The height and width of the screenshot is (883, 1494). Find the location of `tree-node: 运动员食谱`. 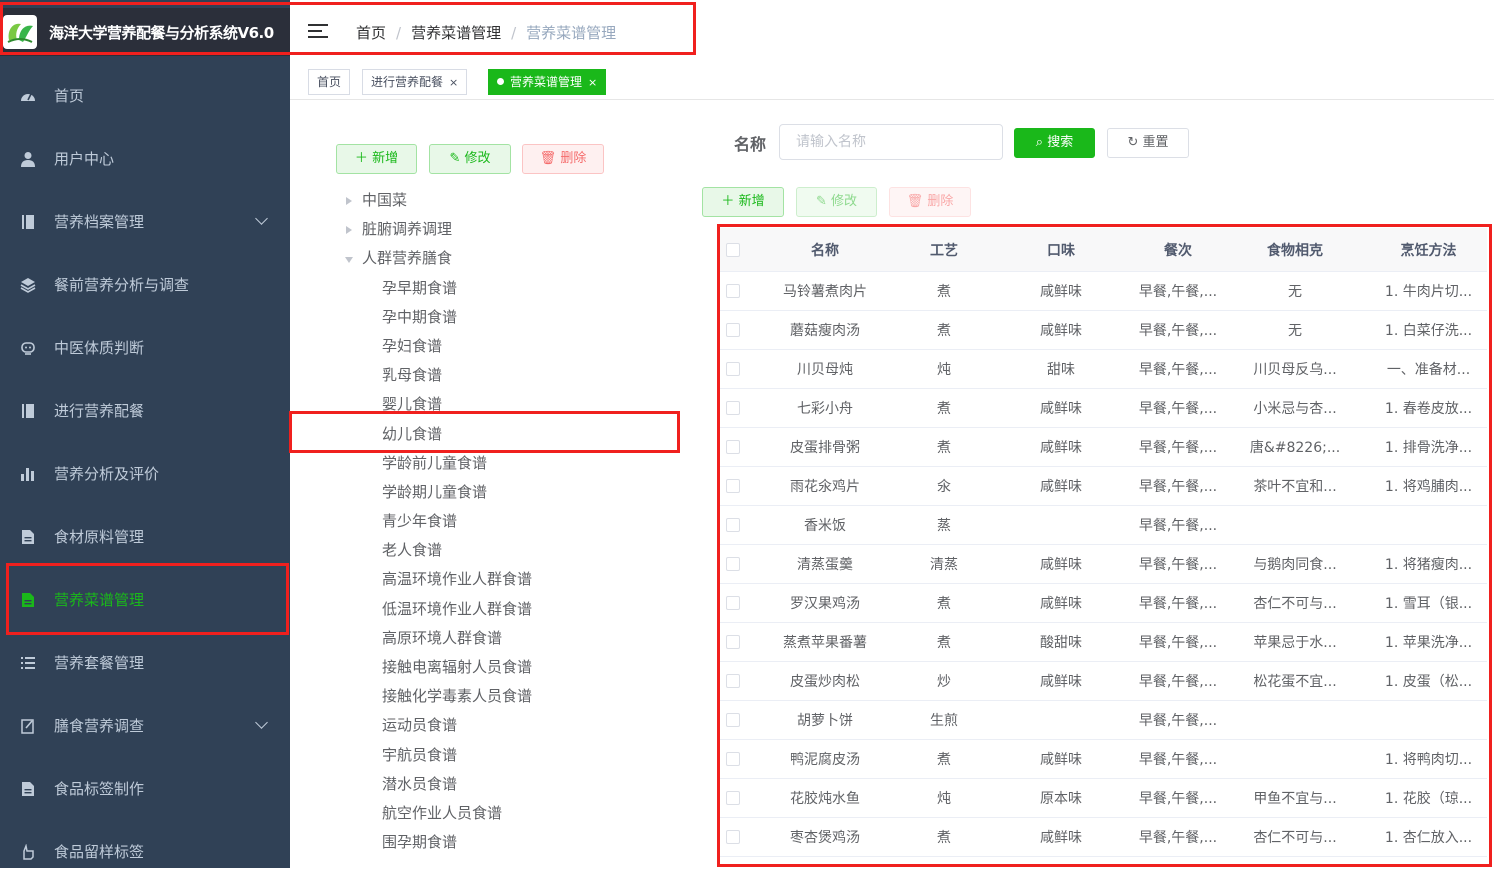

tree-node: 运动员食谱 is located at coordinates (510, 725).